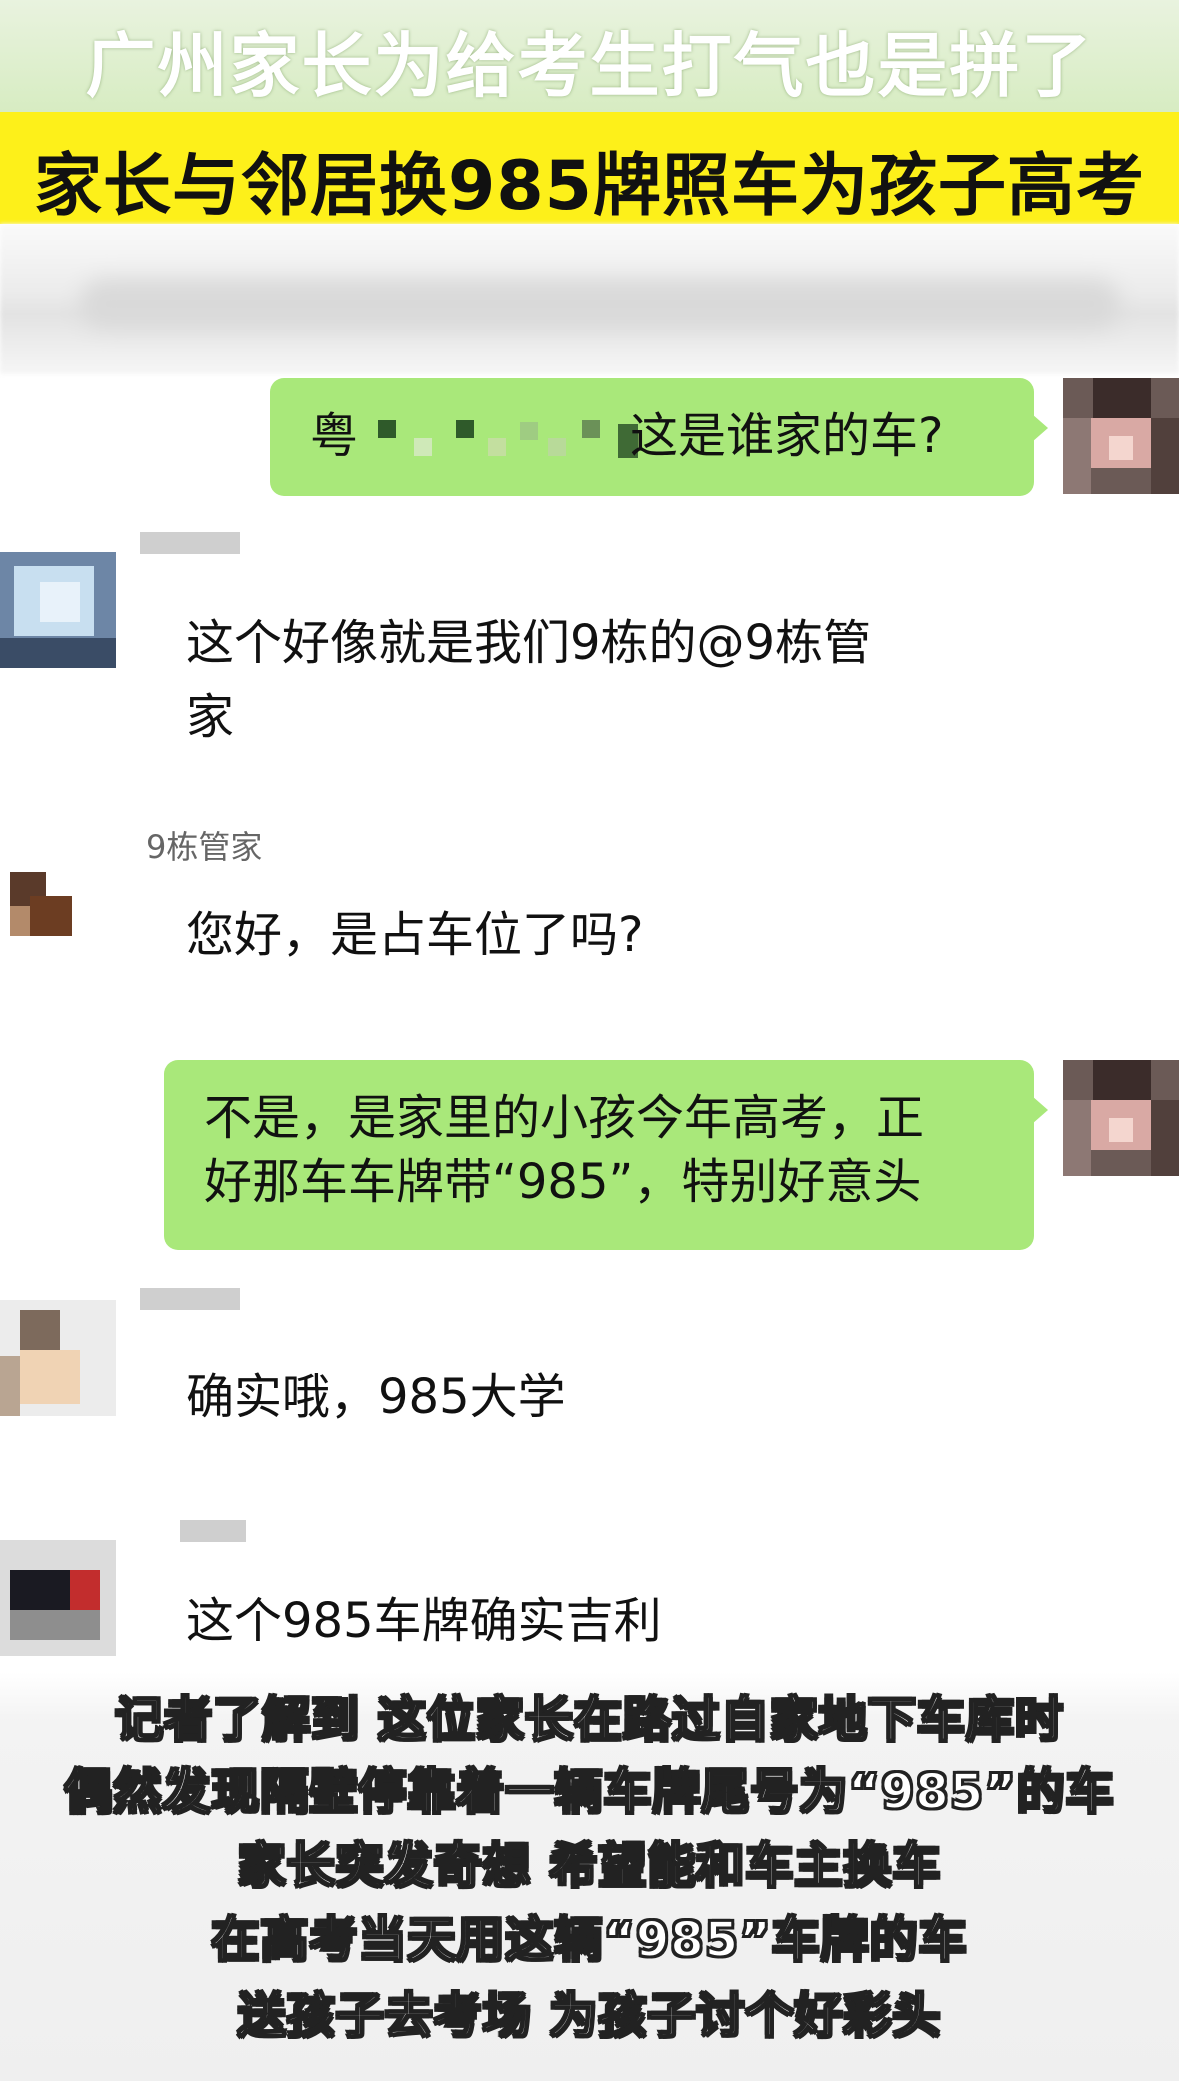 The image size is (1179, 2081). Describe the element at coordinates (589, 299) in the screenshot. I see `blurred-strip` at that location.